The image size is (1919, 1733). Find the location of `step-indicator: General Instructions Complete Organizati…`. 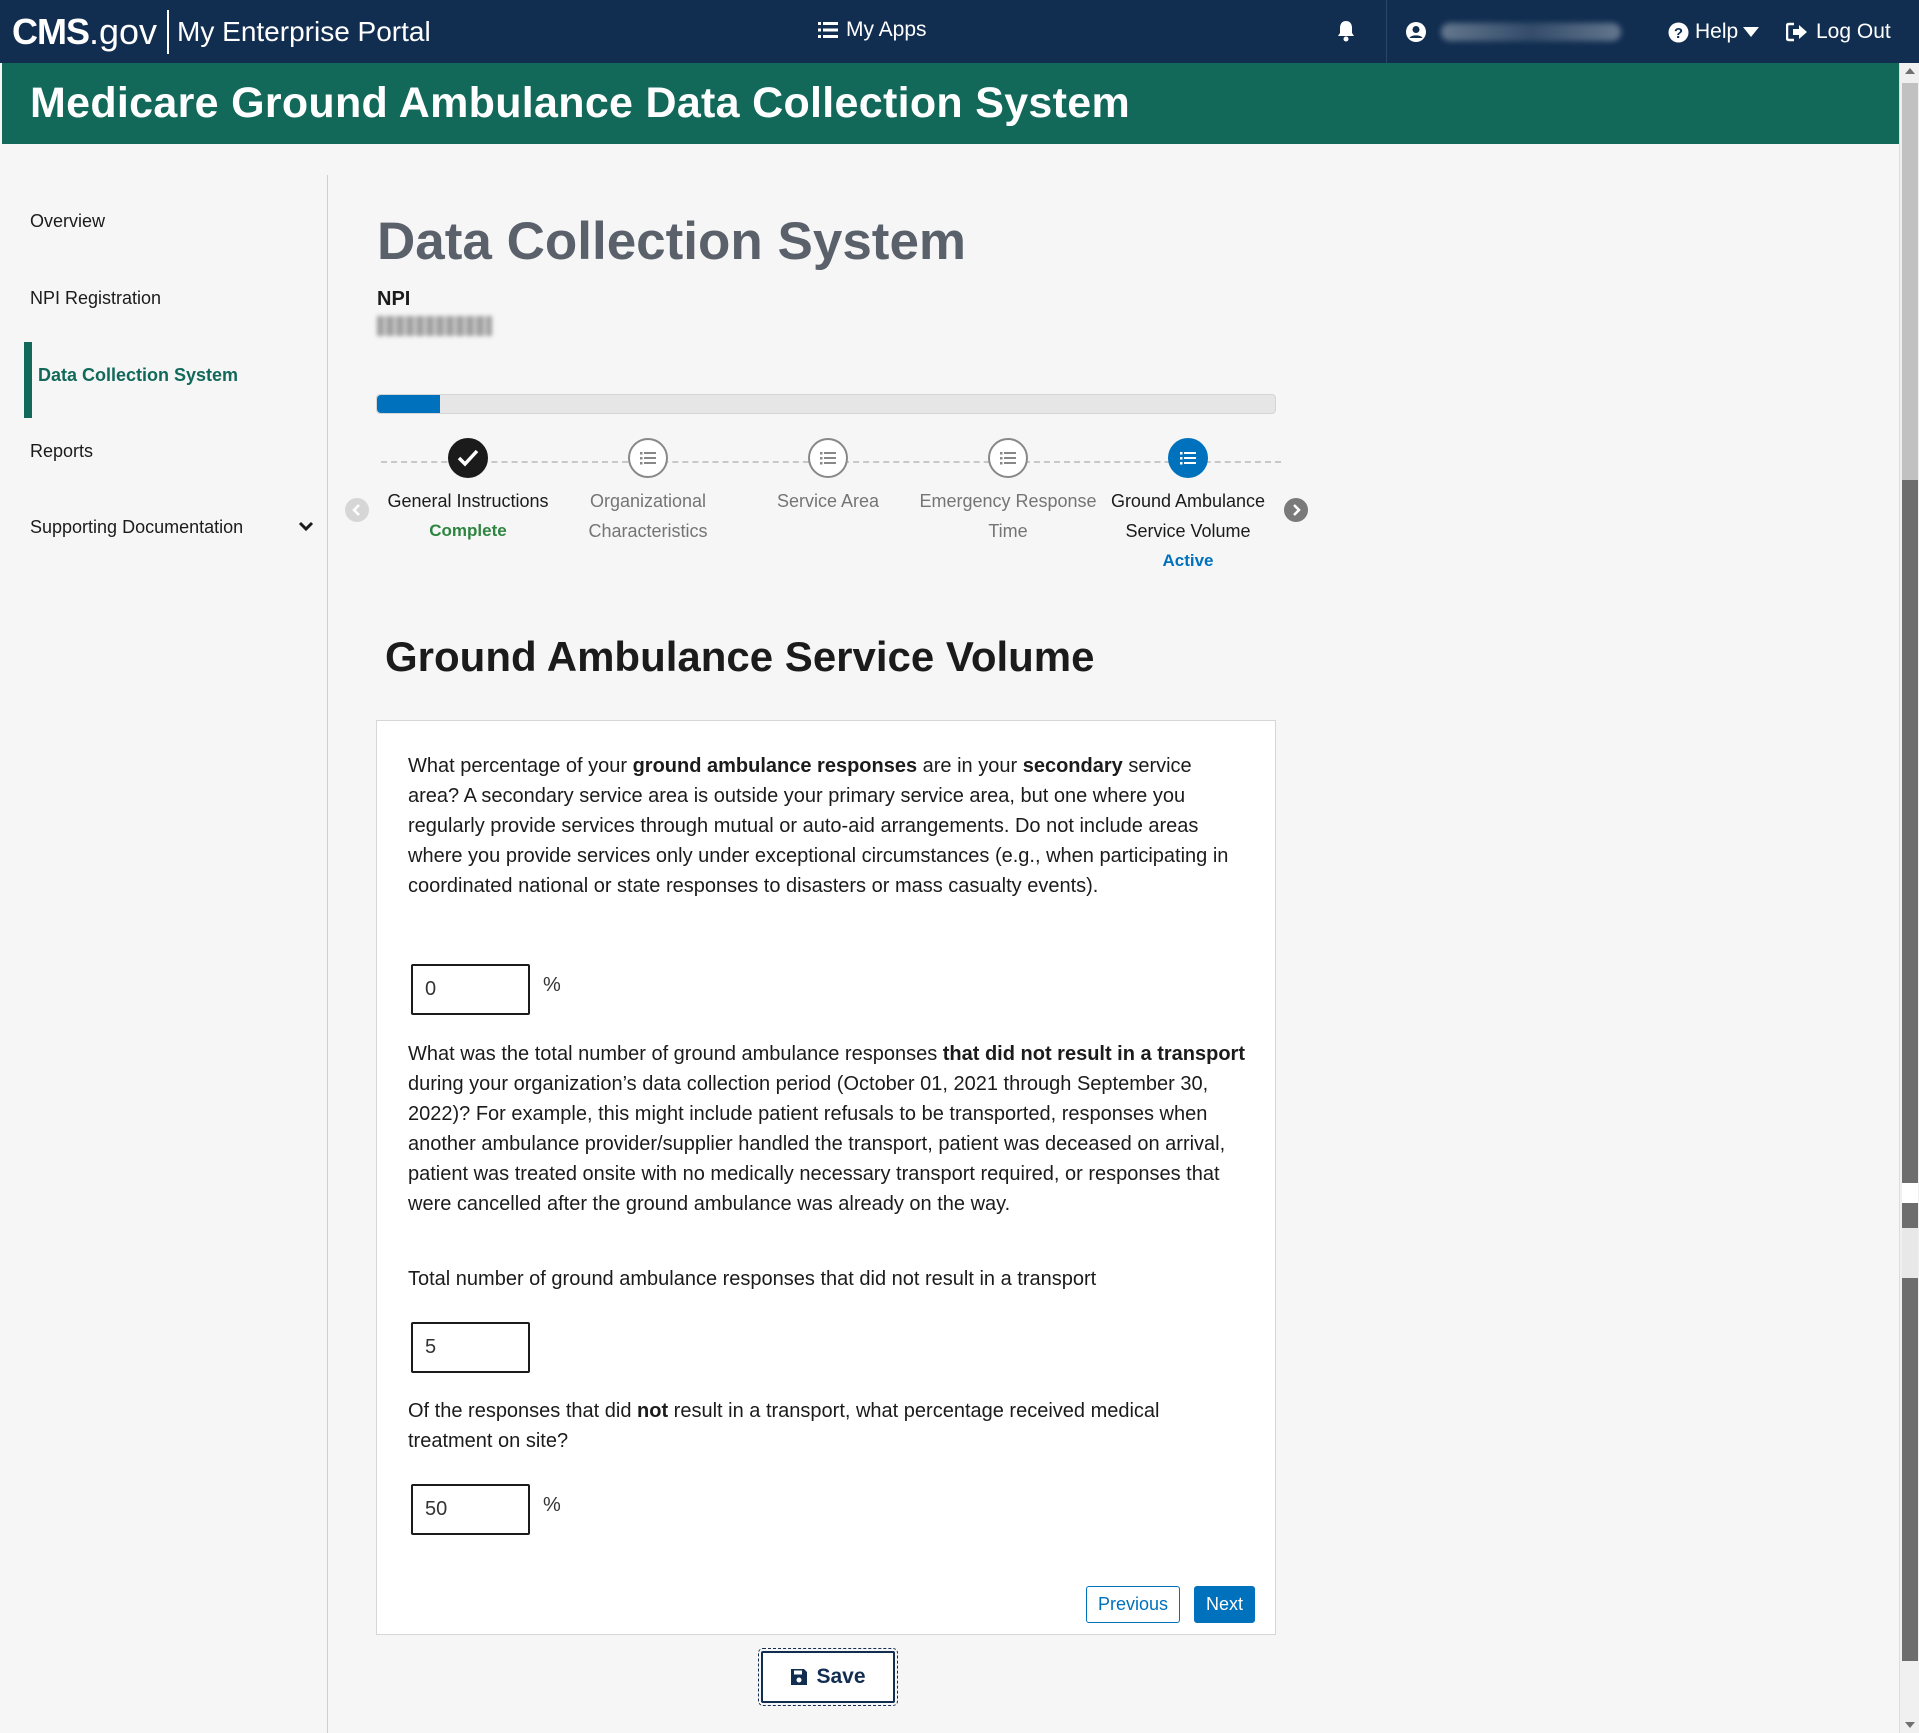

step-indicator: General Instructions Complete Organizati… is located at coordinates (826, 508).